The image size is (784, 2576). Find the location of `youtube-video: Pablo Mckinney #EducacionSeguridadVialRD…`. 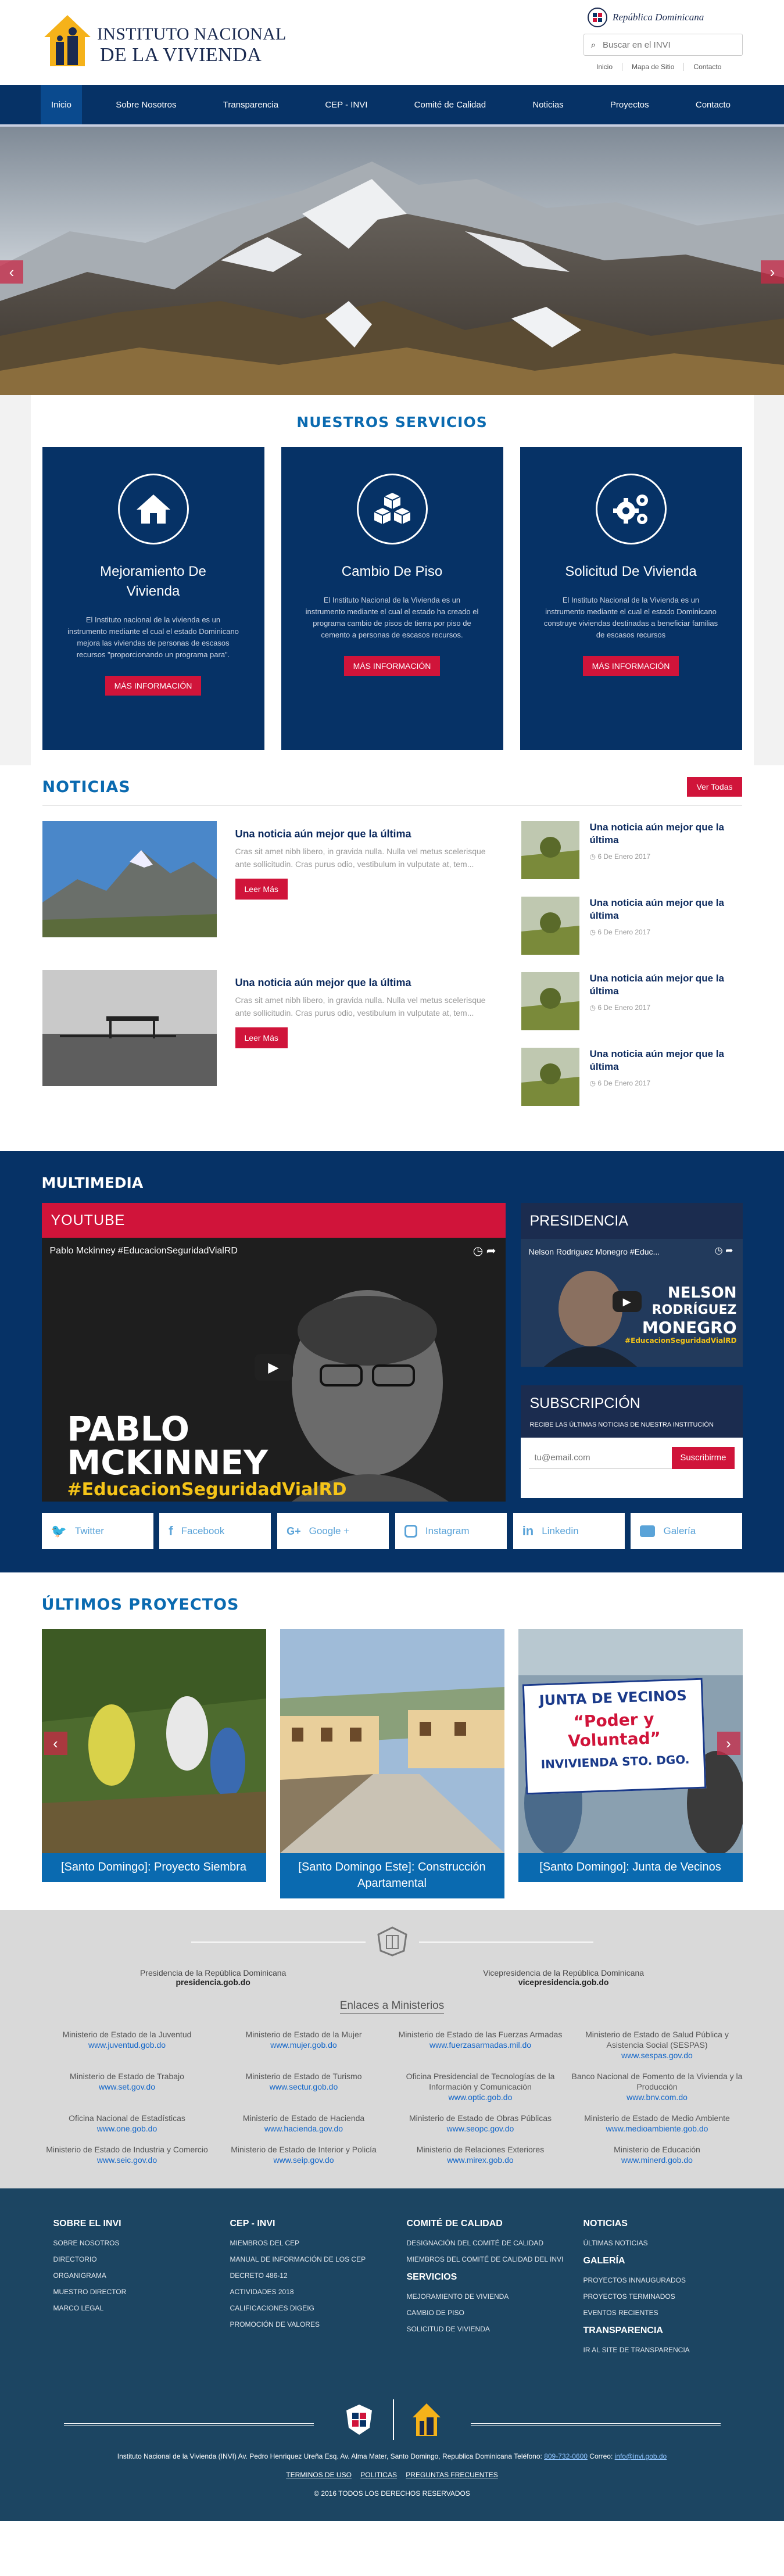

youtube-video: Pablo Mckinney #EducacionSeguridadVialRD… is located at coordinates (273, 1370).